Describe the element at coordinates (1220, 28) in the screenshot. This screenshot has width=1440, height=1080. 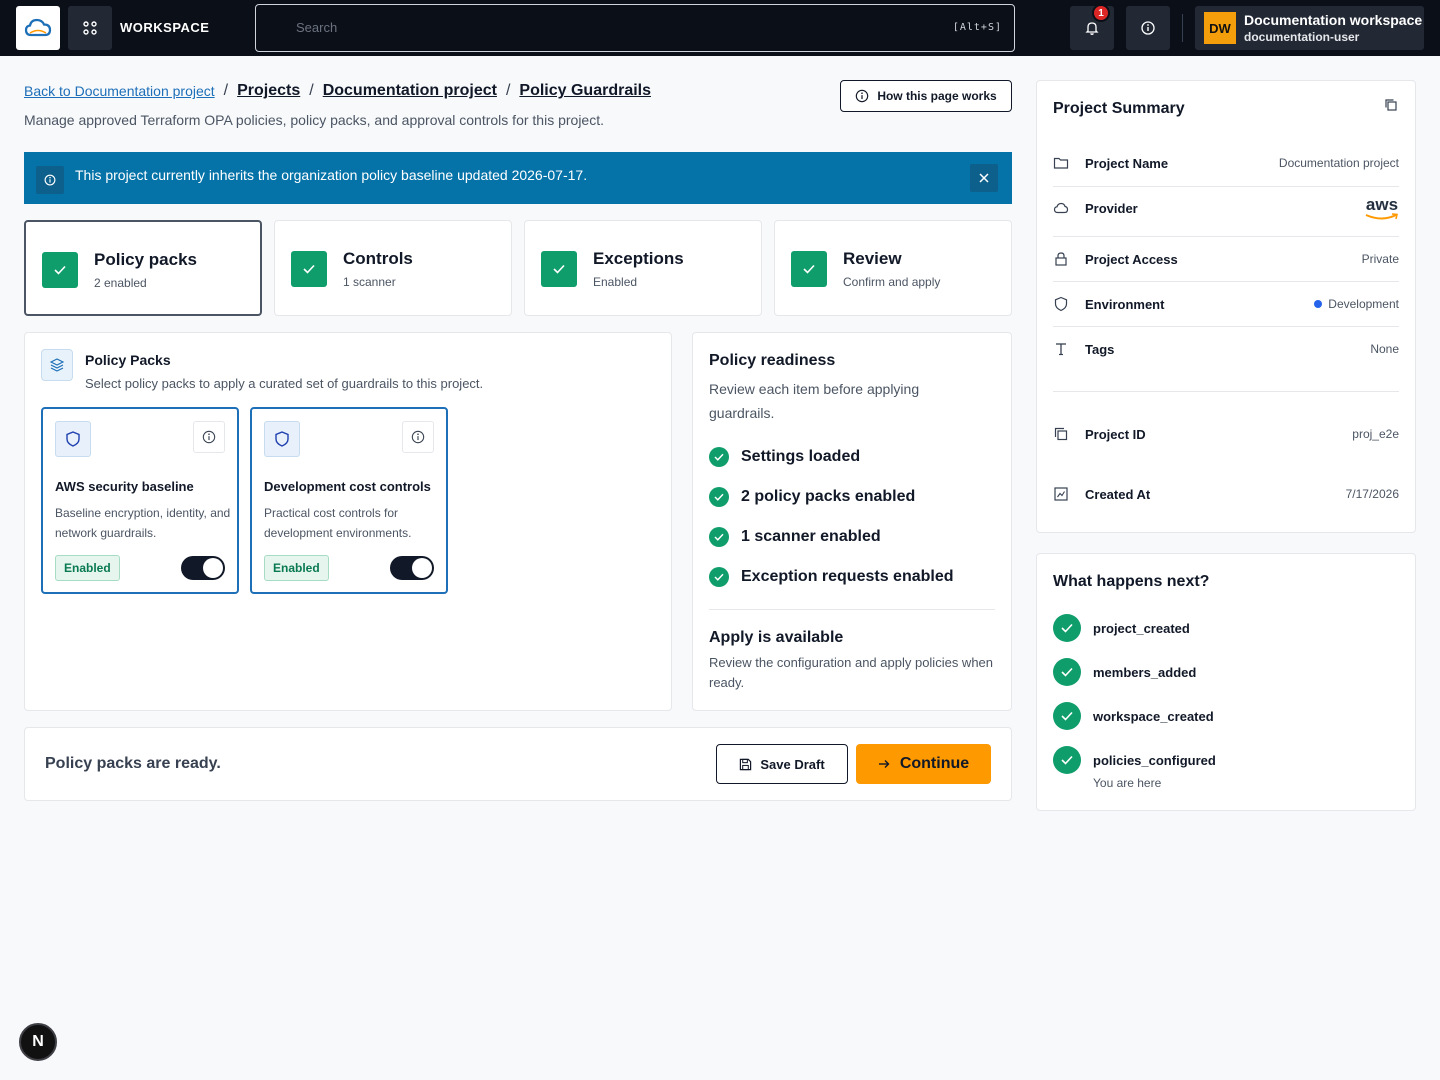
I see `avatar: DW` at that location.